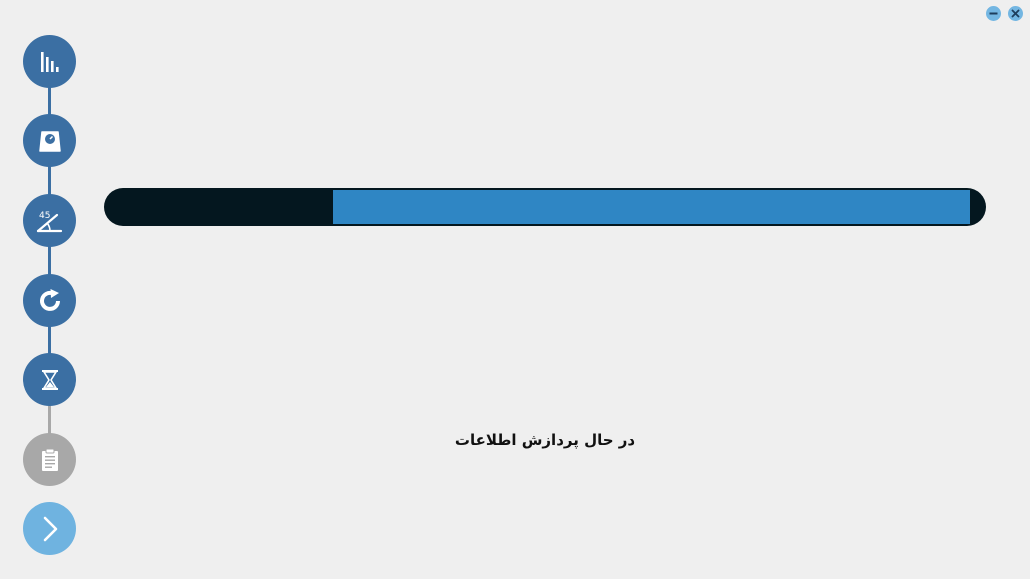  I want to click on clipboard-icon, so click(49, 459).